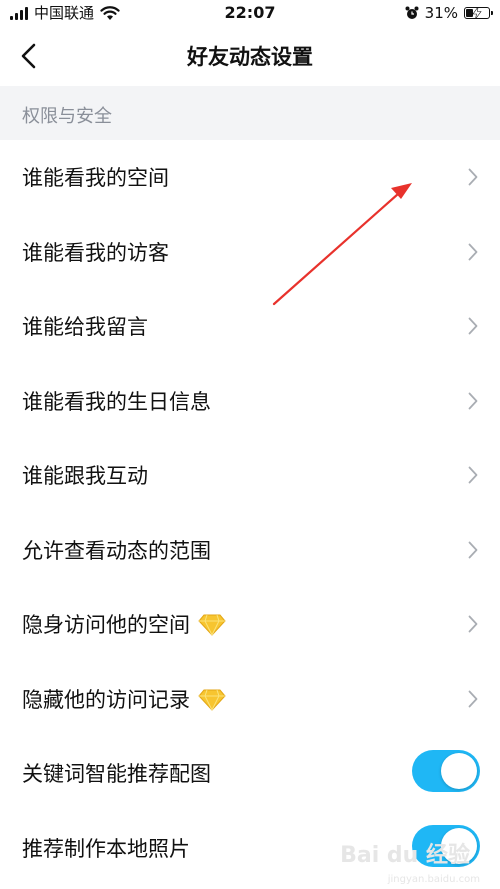 This screenshot has width=500, height=889. I want to click on row-label-text: 推荐制作本地照片, so click(106, 848).